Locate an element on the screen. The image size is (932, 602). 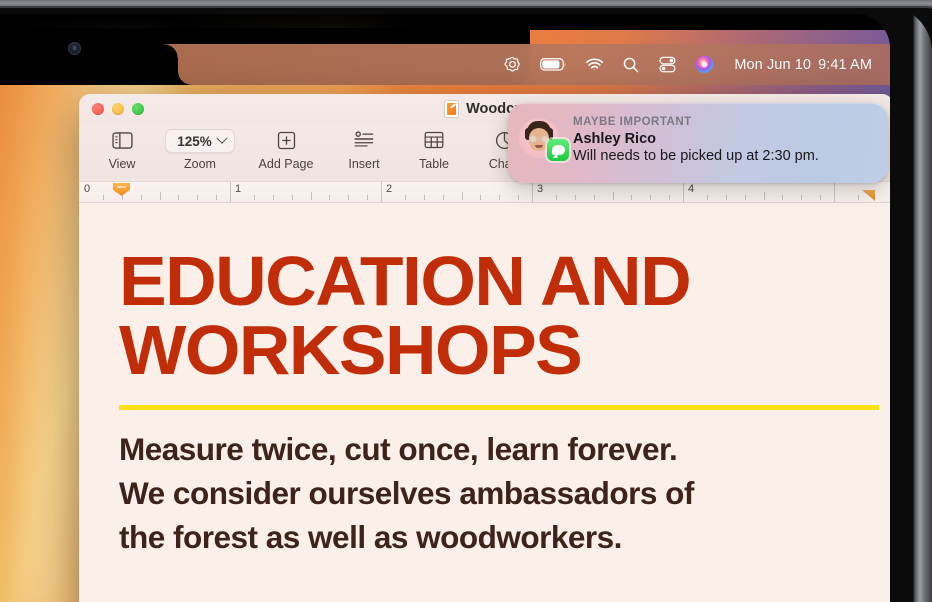
document-ruler: 0 1 2 3 4 is located at coordinates (484, 192).